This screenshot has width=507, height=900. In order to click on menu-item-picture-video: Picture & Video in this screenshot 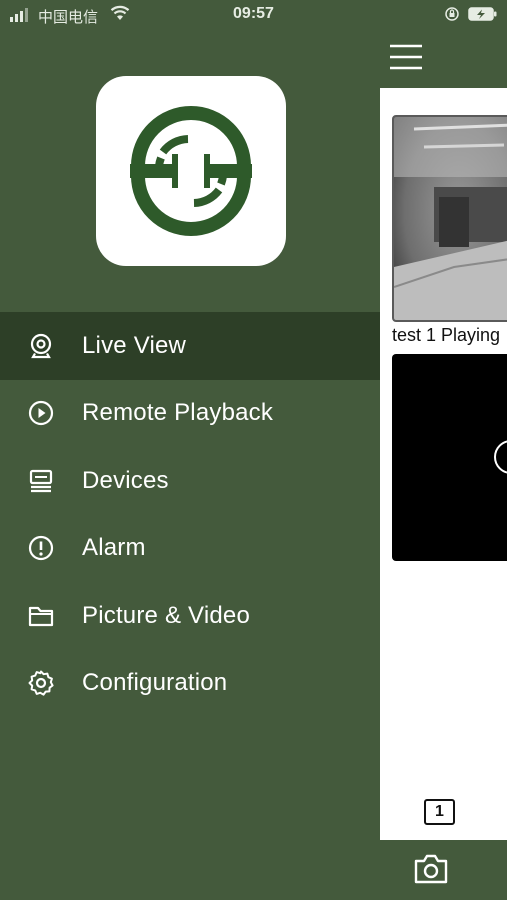, I will do `click(190, 616)`.